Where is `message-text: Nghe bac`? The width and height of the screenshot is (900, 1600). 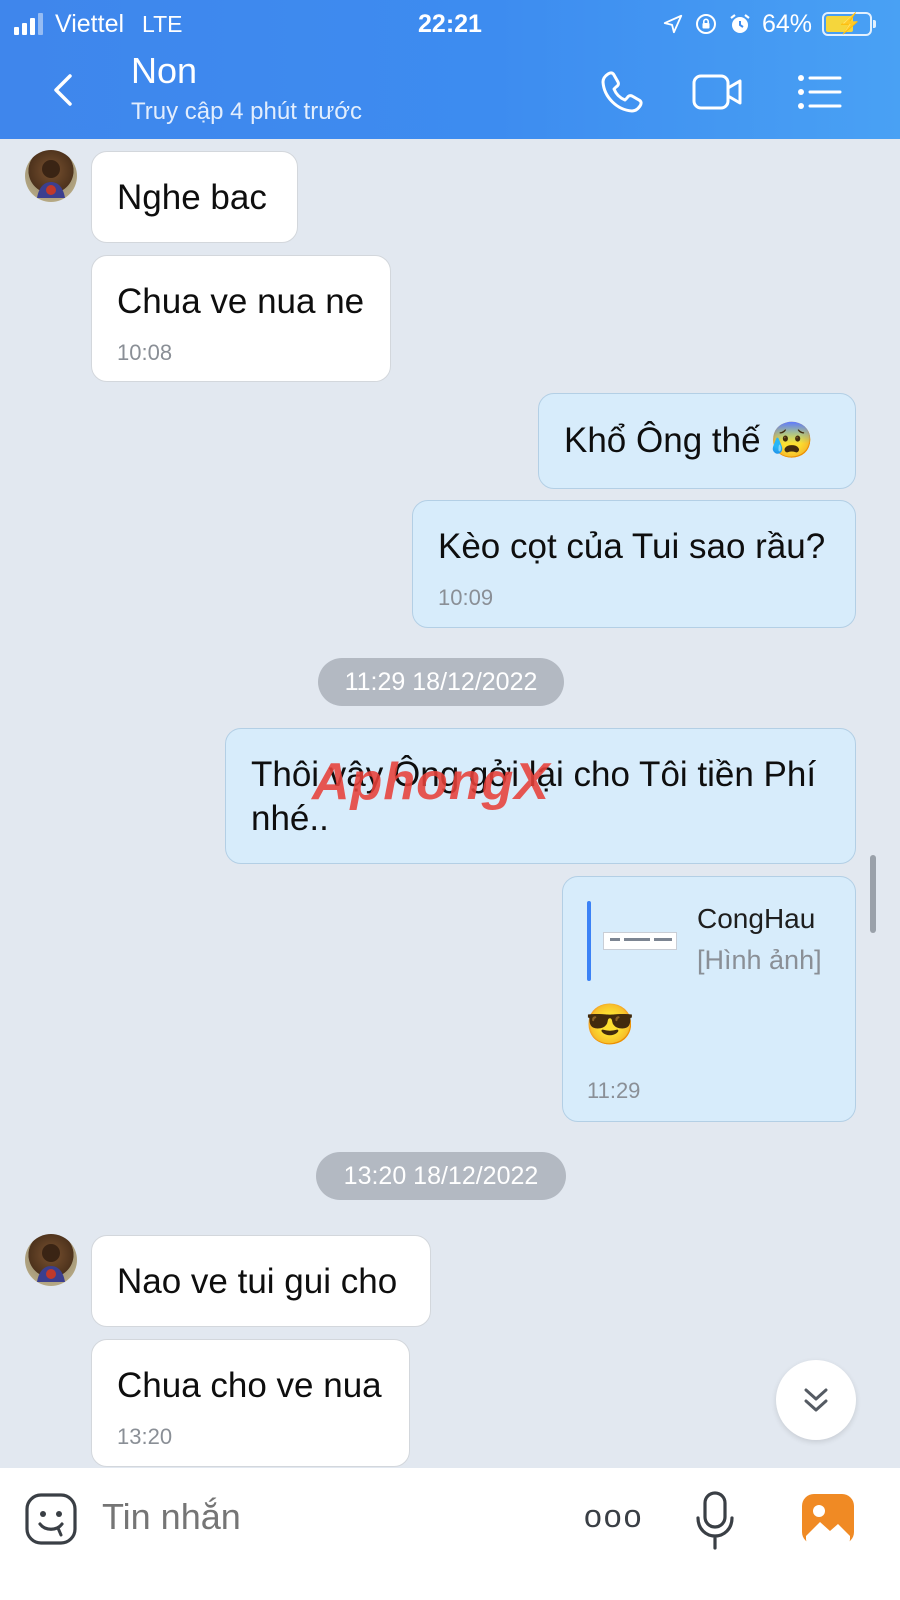
message-text: Nghe bac is located at coordinates (192, 197).